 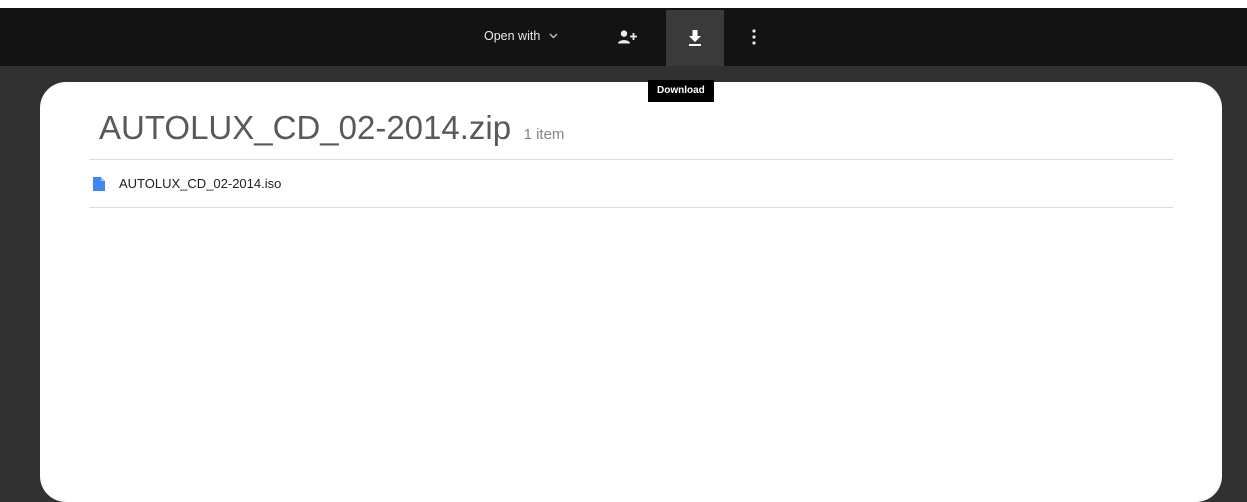 I want to click on item-count: 1 item, so click(x=544, y=134).